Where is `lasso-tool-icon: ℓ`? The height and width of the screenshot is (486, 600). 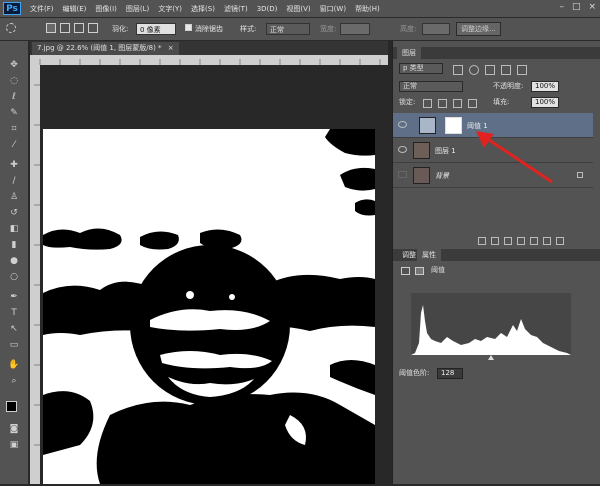
lasso-tool-icon: ℓ is located at coordinates (14, 97).